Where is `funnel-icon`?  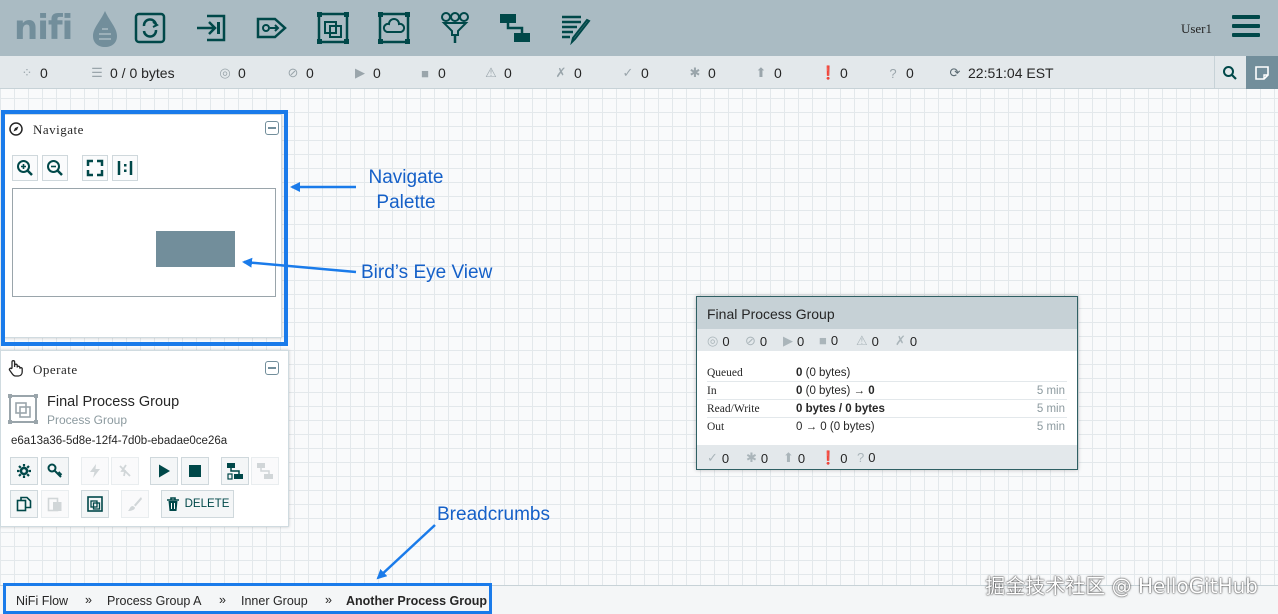
funnel-icon is located at coordinates (455, 28).